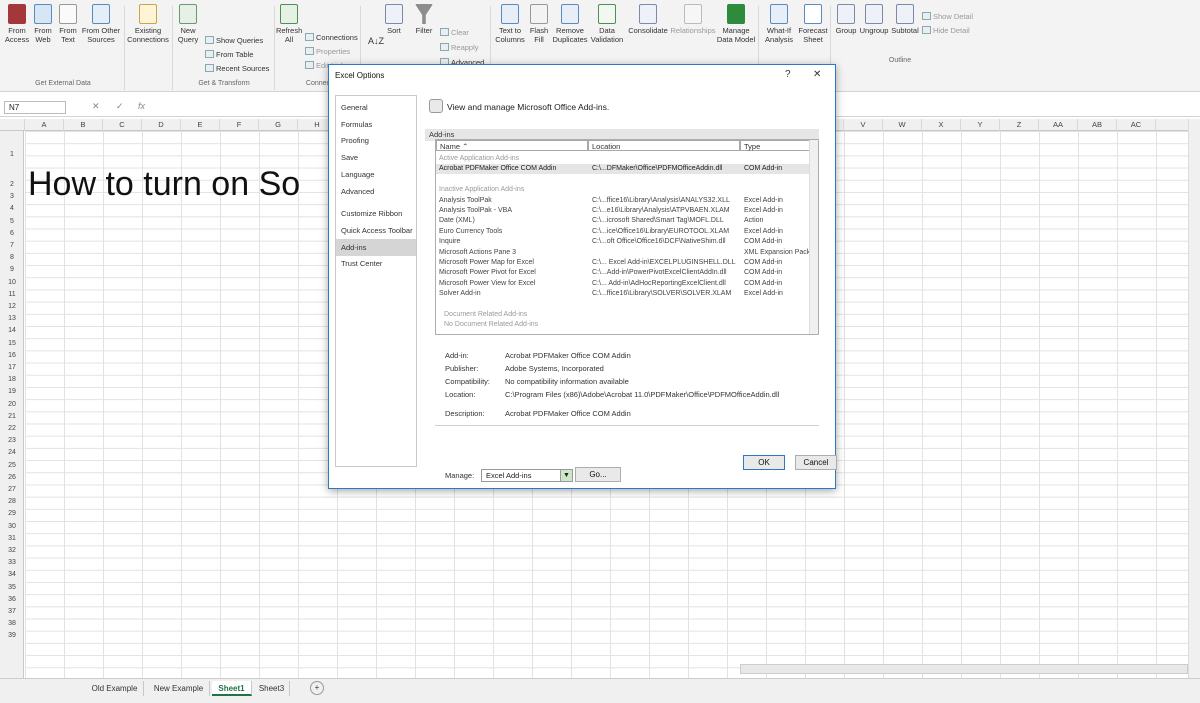 The width and height of the screenshot is (1200, 703). Describe the element at coordinates (947, 17) in the screenshot. I see `show-detail-button: Show Detail` at that location.